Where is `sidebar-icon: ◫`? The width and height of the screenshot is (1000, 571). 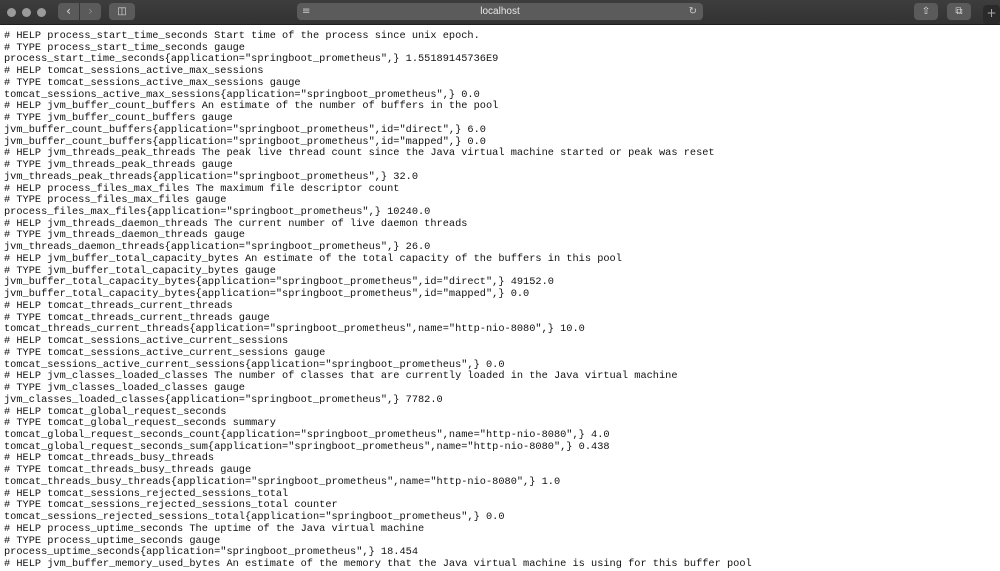 sidebar-icon: ◫ is located at coordinates (122, 11).